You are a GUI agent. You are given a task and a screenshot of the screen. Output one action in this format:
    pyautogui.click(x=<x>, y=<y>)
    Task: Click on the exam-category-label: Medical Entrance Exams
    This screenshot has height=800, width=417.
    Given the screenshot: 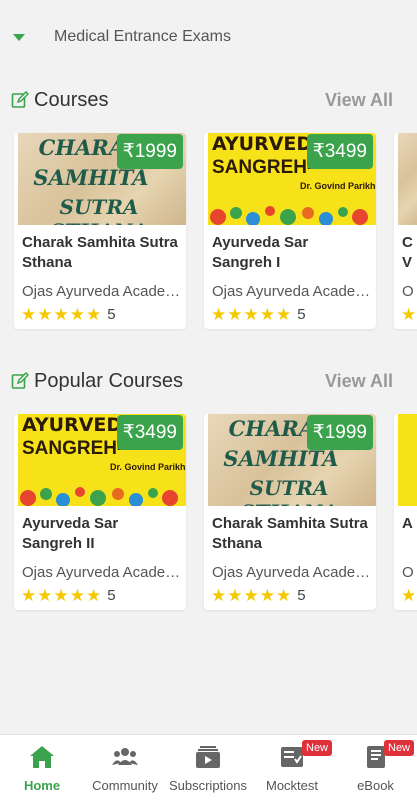 What is the action you would take?
    pyautogui.click(x=142, y=36)
    